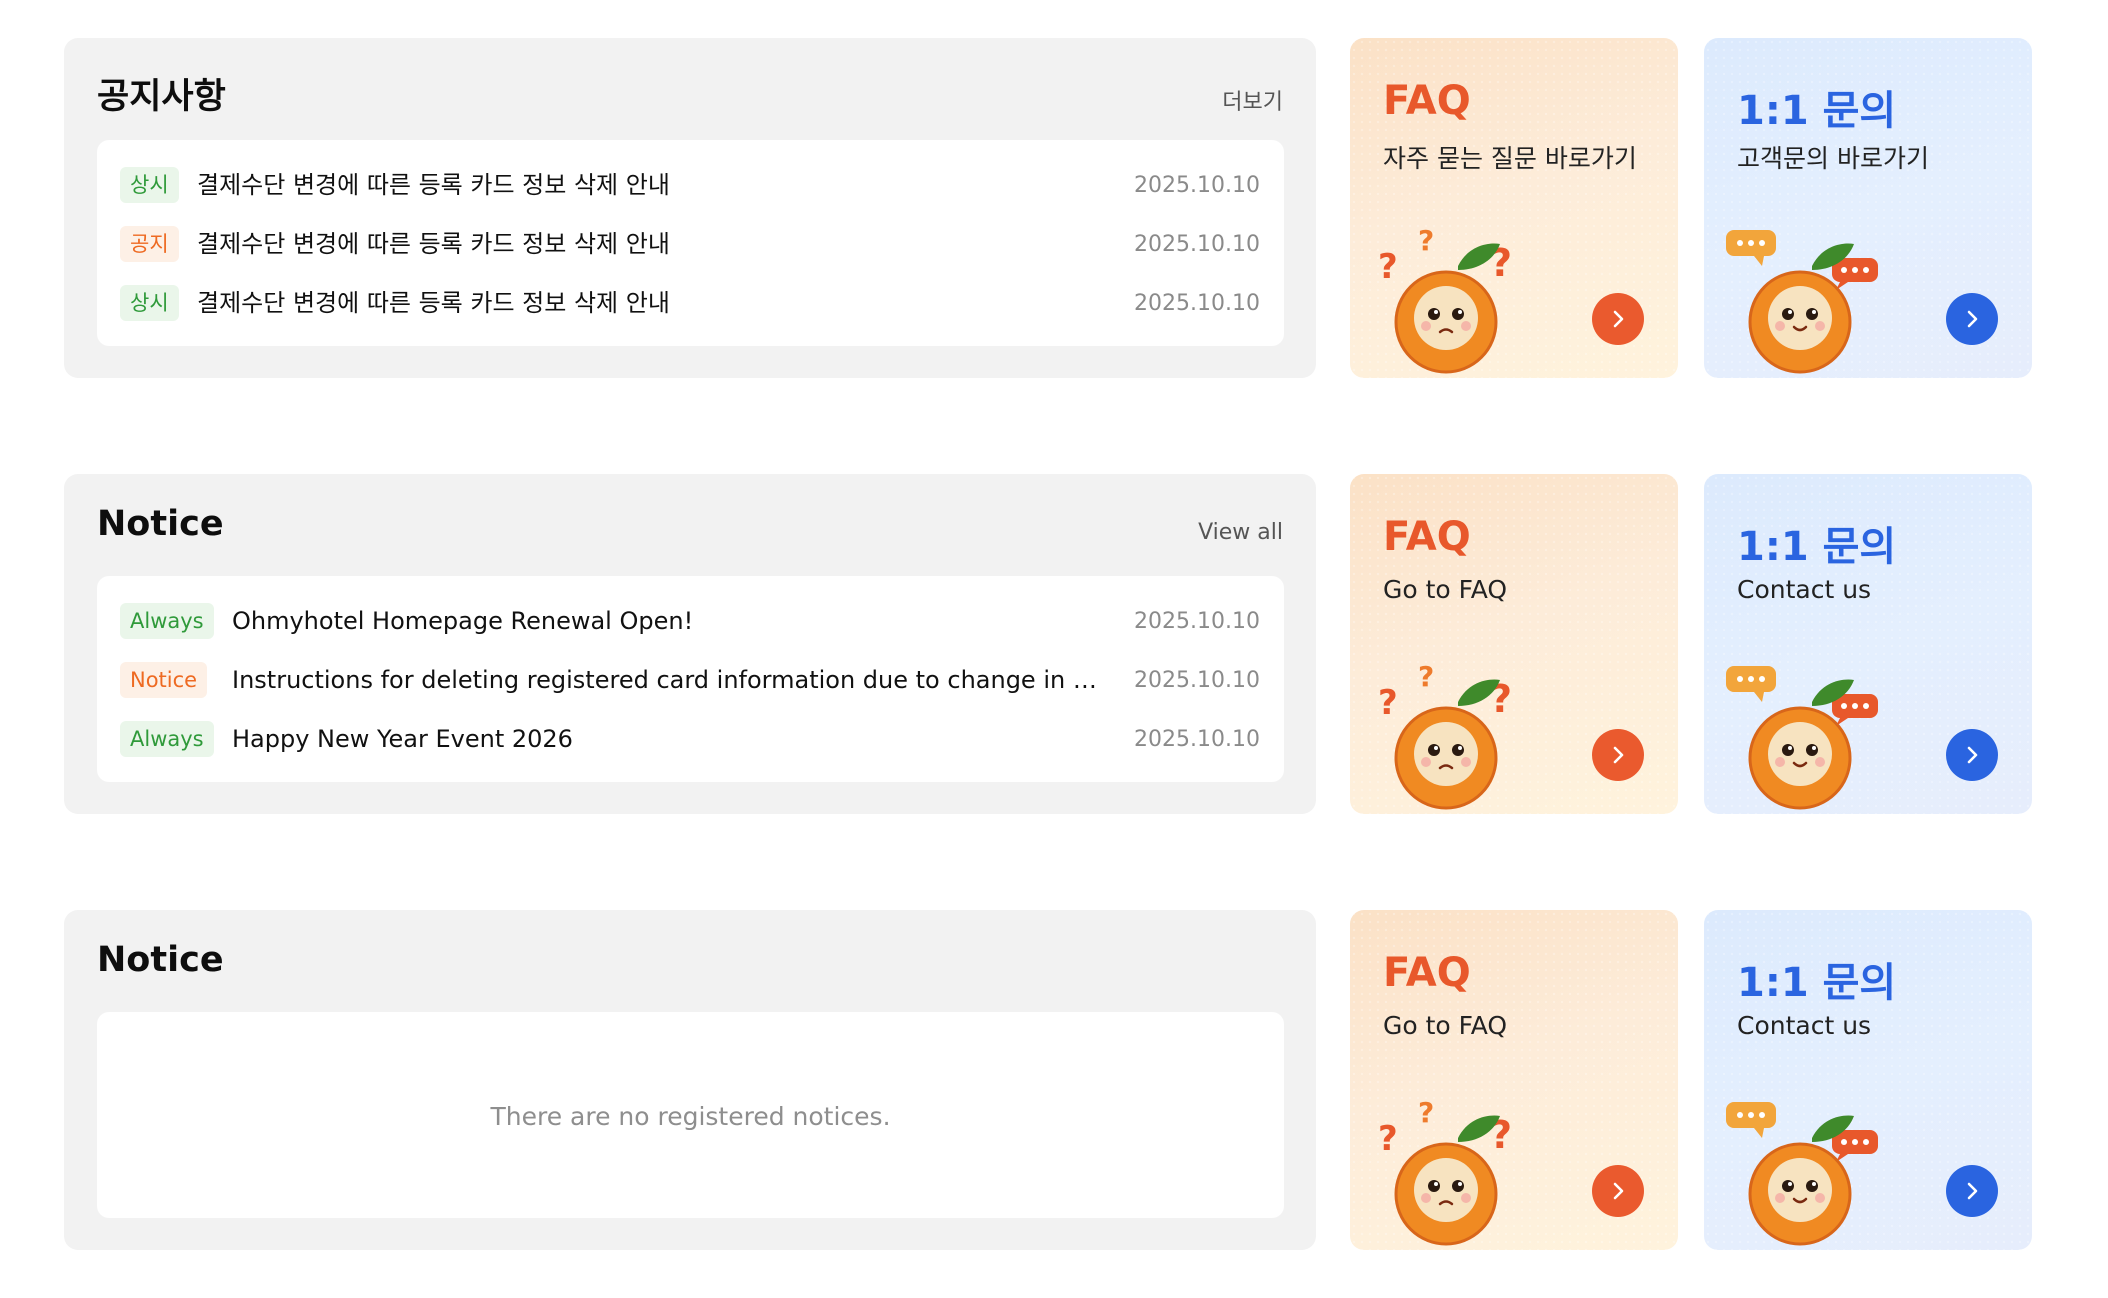 This screenshot has width=2108, height=1298. I want to click on list-item: 공지 결제수단 변경에 따른 등록 카드 정보 삭제 안내 2025.10.10, so click(690, 244).